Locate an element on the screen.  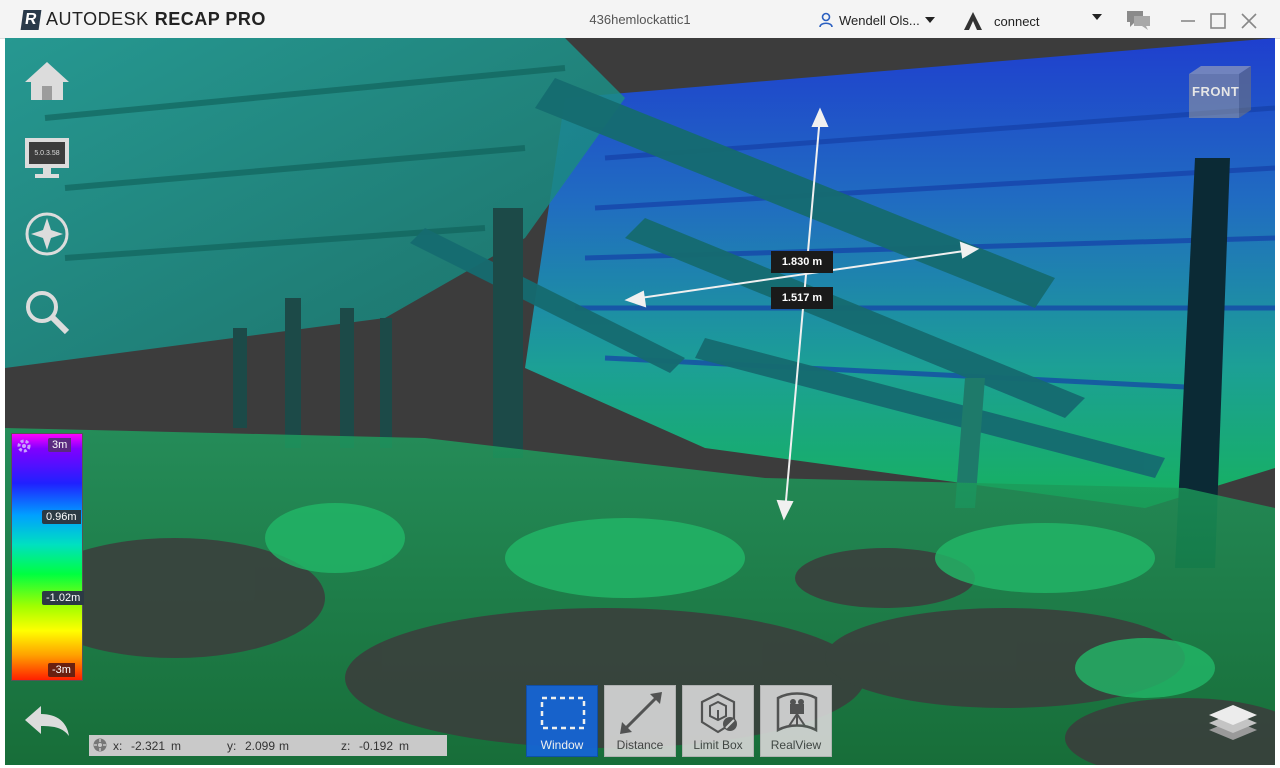
home-icon is located at coordinates (47, 82).